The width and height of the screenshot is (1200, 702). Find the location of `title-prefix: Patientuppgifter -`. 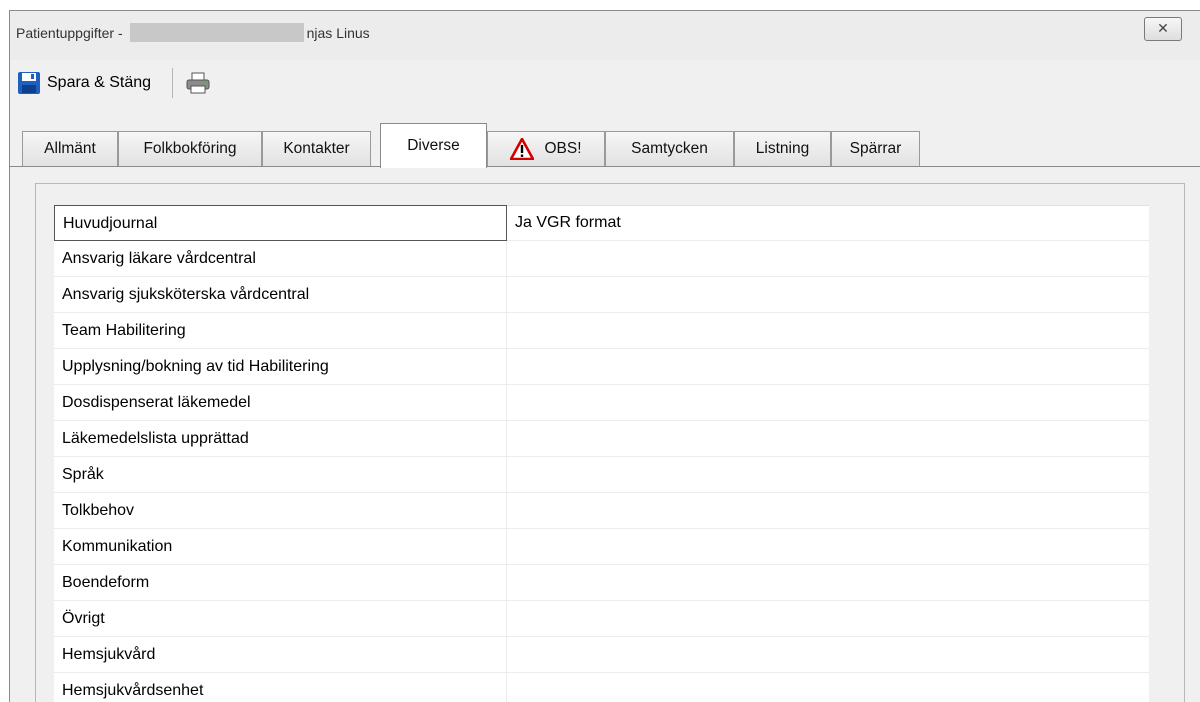

title-prefix: Patientuppgifter - is located at coordinates (69, 32).